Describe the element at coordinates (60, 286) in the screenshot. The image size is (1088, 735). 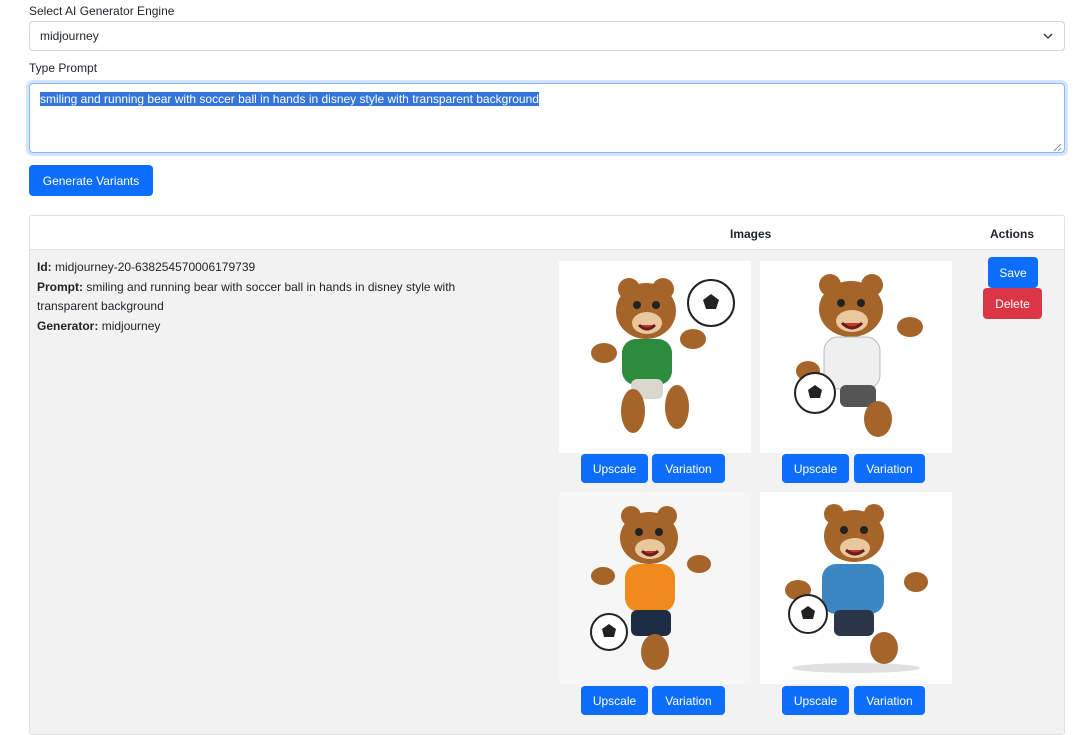
I see `prompt-label-row: Prompt:` at that location.